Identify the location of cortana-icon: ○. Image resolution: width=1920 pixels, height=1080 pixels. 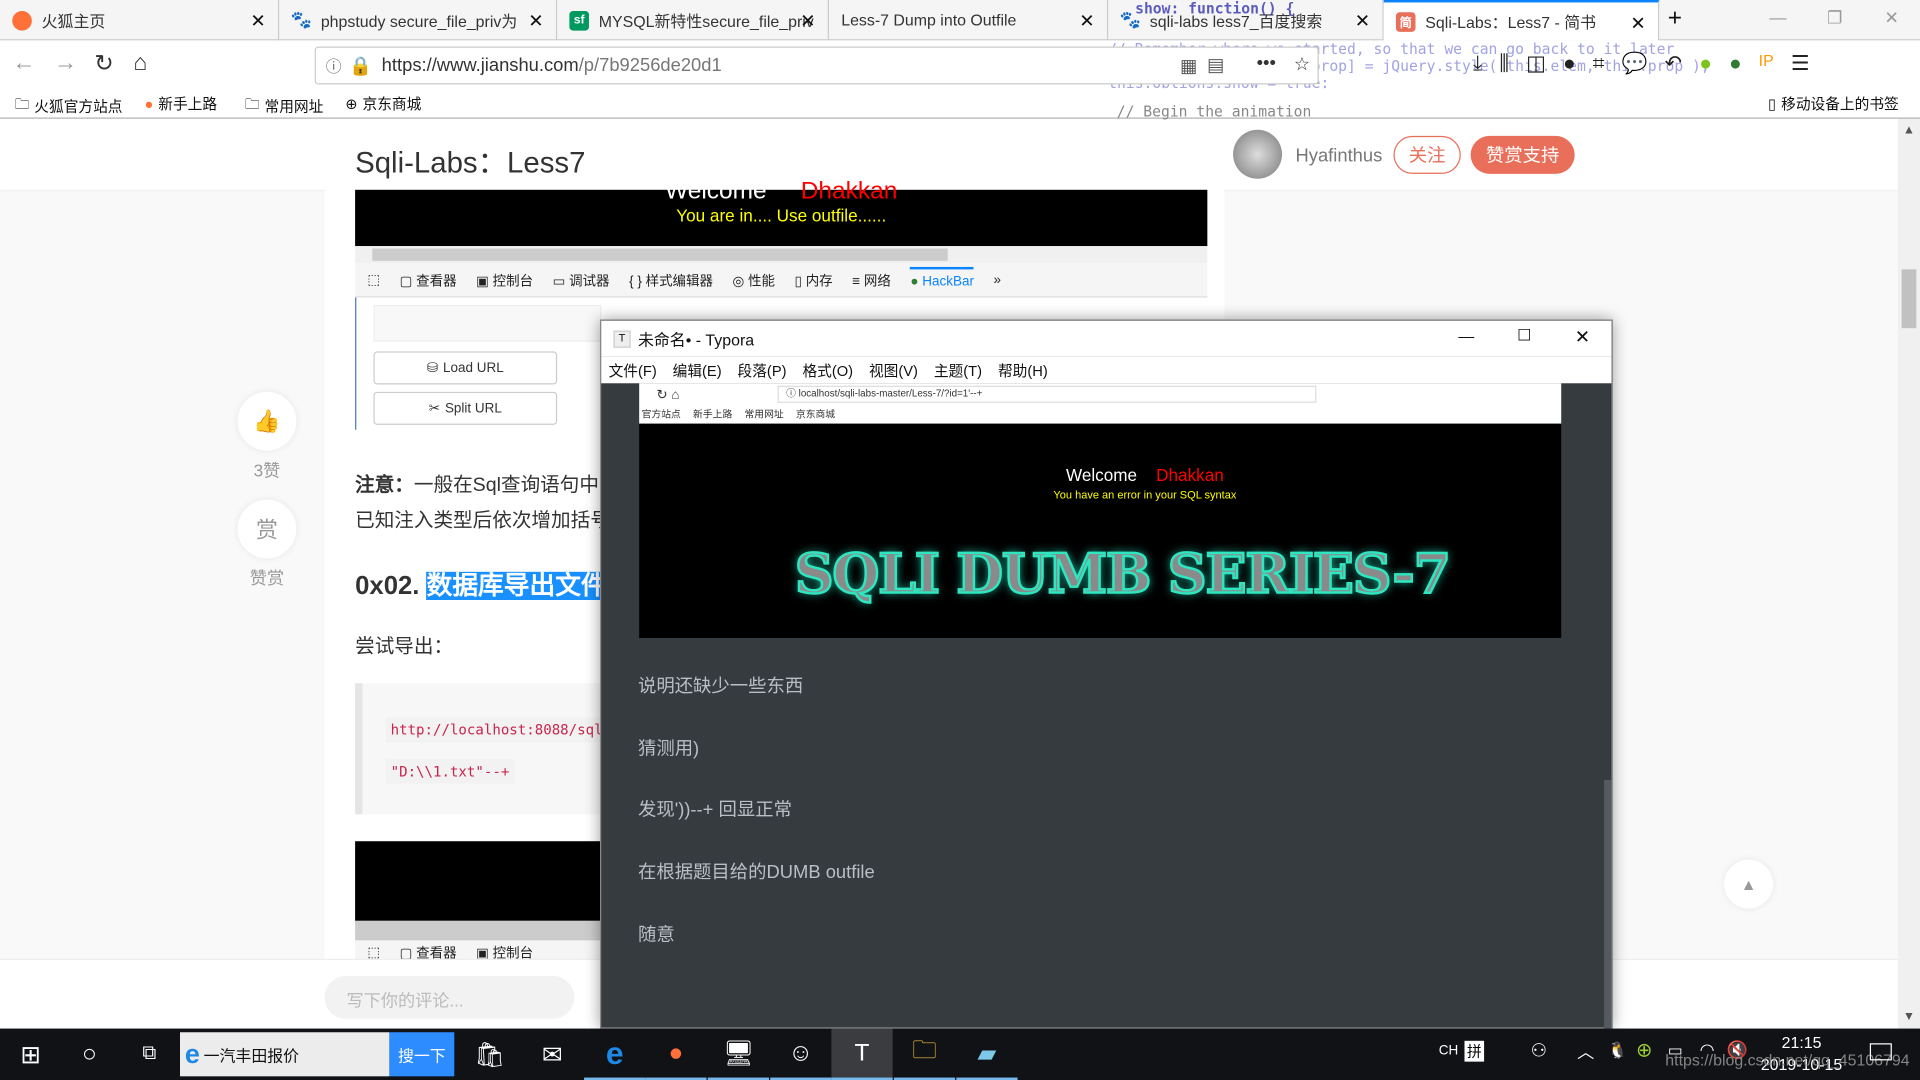
(89, 1054).